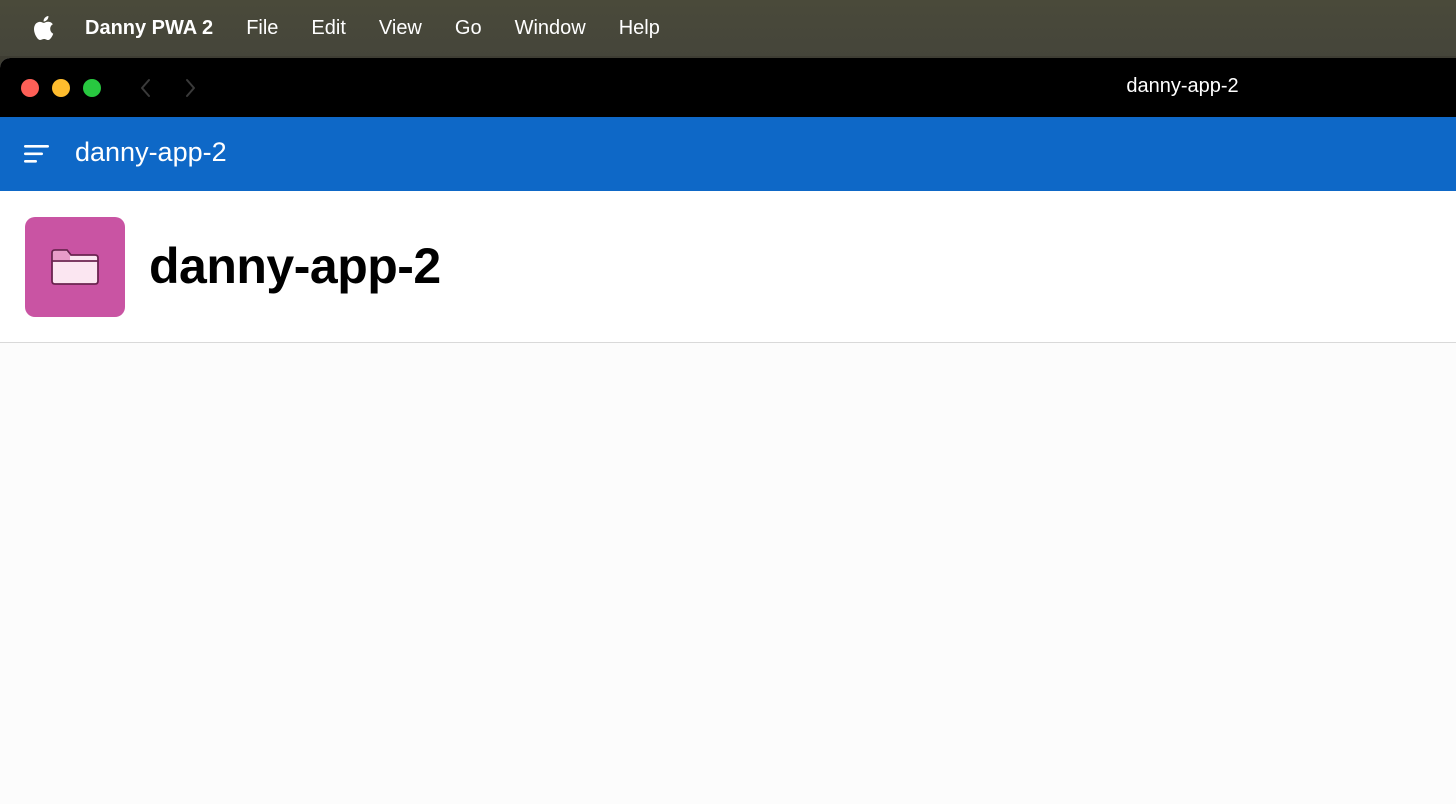 Image resolution: width=1456 pixels, height=804 pixels. I want to click on page-title: danny-app-2, so click(295, 266).